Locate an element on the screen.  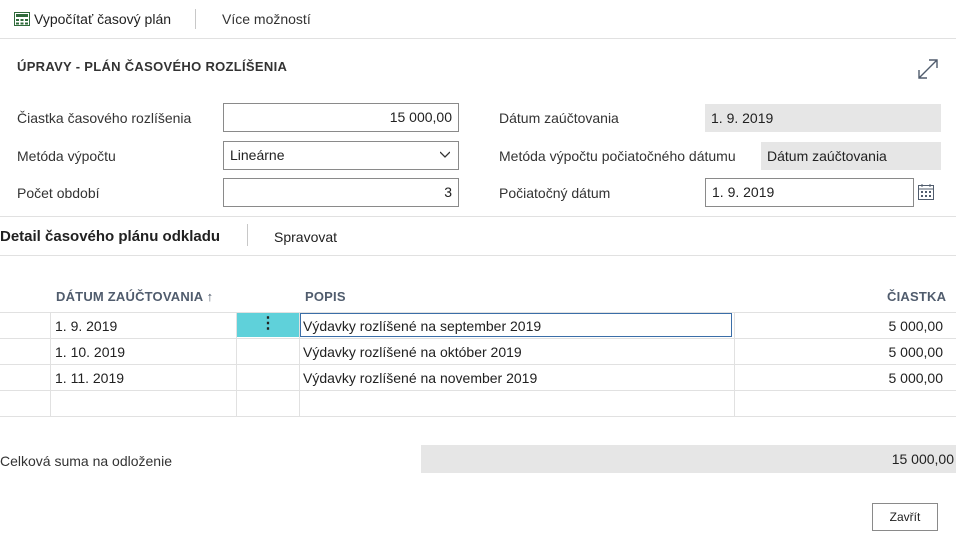
calculate-schedule-button: Vypočítať časový plán is located at coordinates (102, 19).